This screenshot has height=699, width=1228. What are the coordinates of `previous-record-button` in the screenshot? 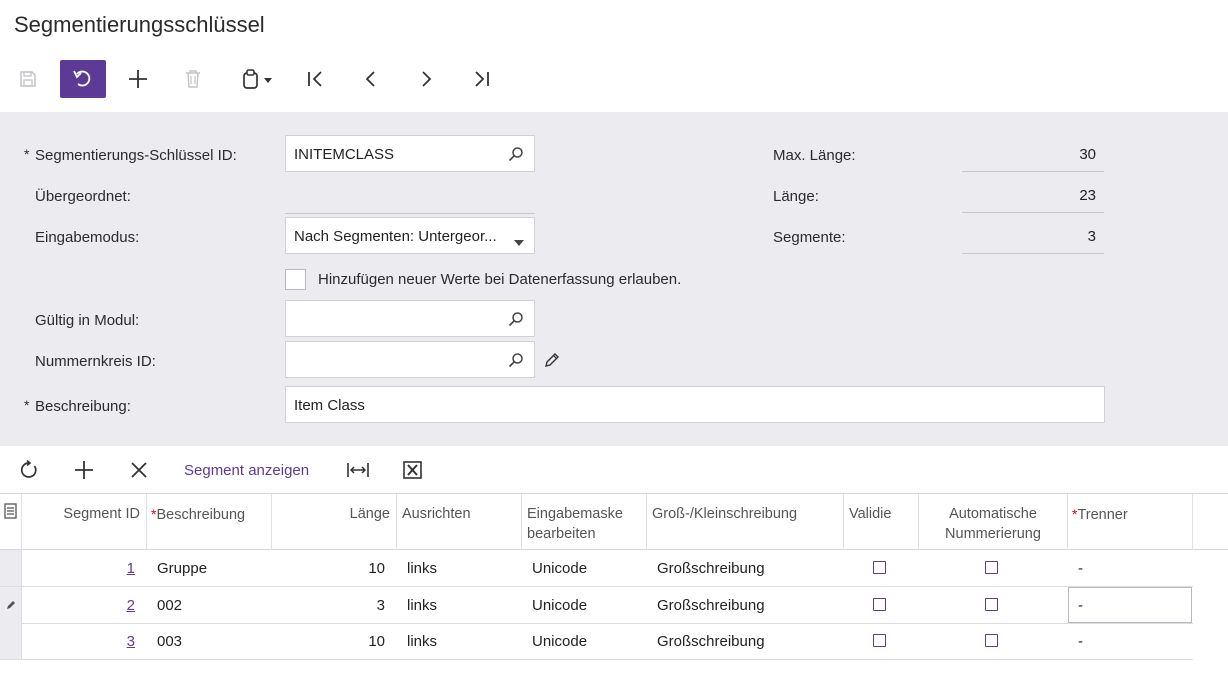 It's located at (371, 79).